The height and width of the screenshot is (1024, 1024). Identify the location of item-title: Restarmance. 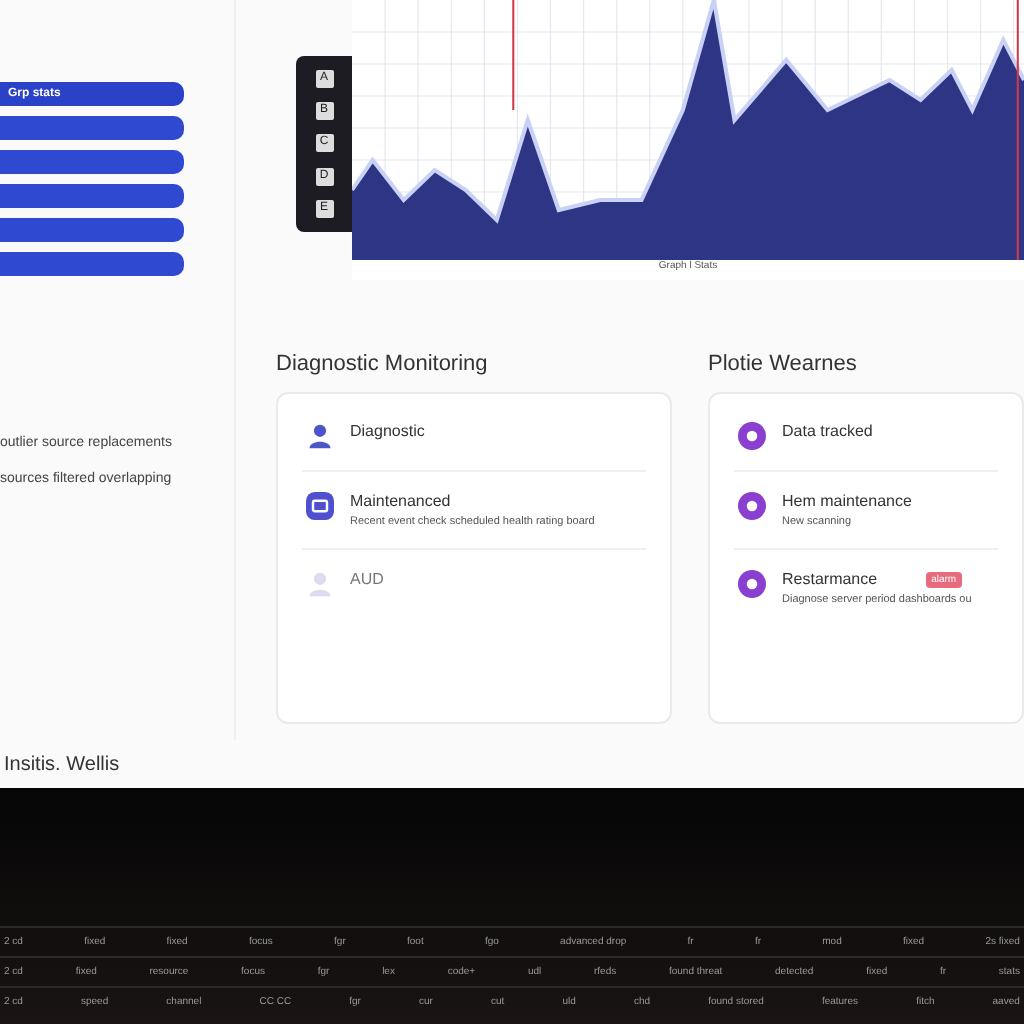
(830, 579).